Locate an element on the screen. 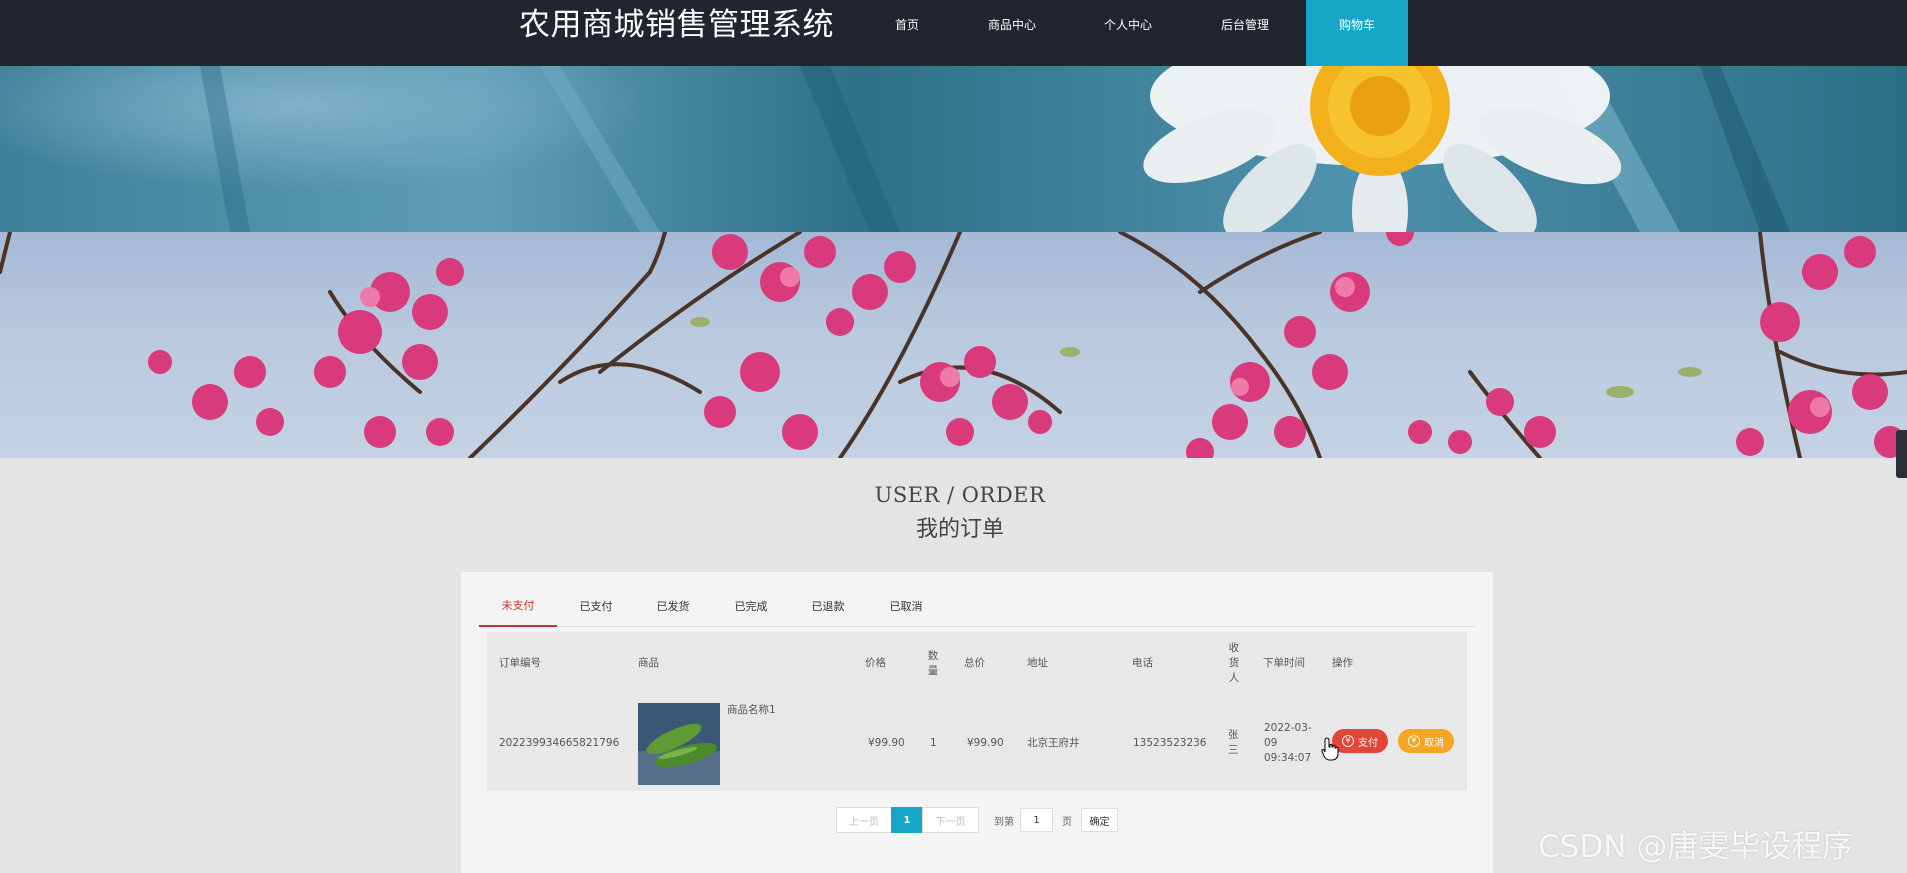  tab-unpaid: 未支付 is located at coordinates (518, 605).